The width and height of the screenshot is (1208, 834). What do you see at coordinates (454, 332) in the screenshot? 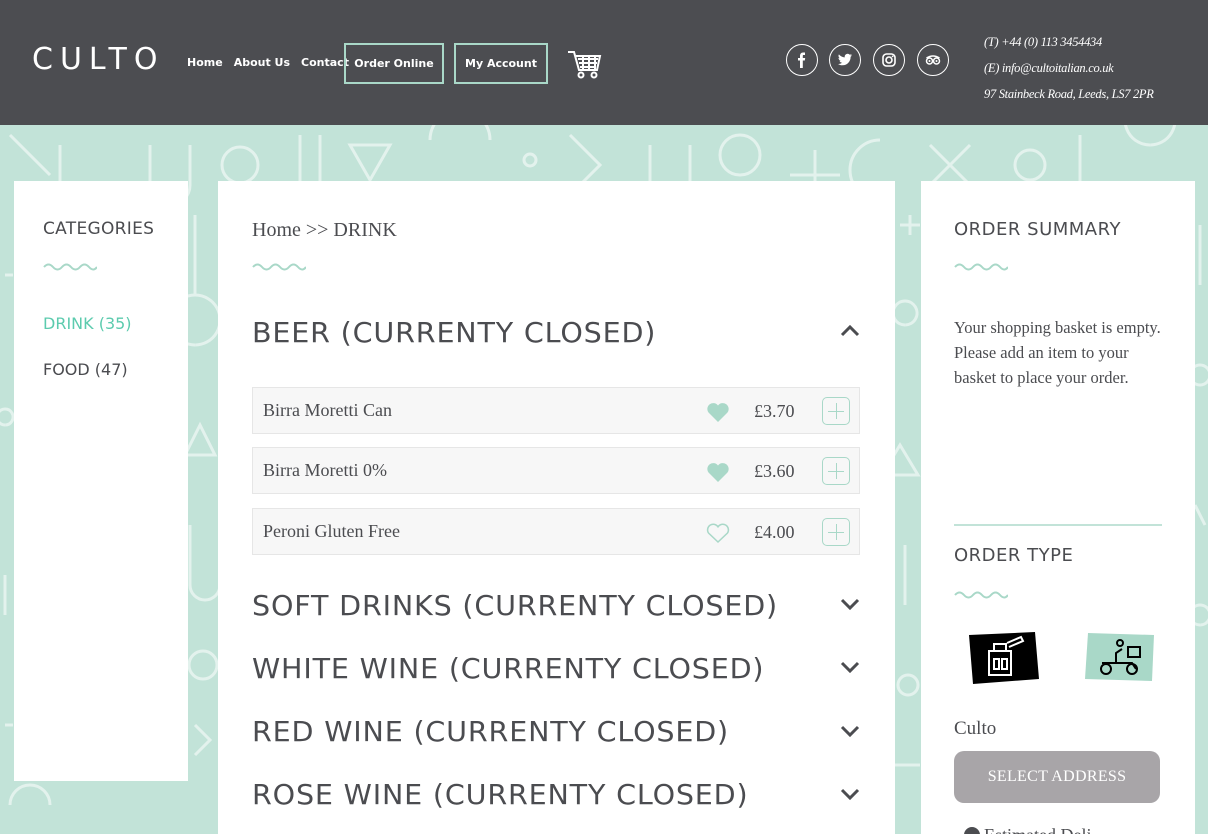
I see `section-beer-title: BEER (CURRENTY CLOSED)` at bounding box center [454, 332].